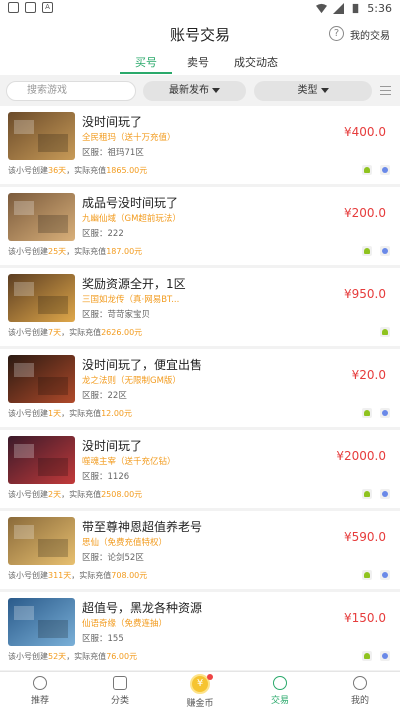  I want to click on signal-icon, so click(339, 8).